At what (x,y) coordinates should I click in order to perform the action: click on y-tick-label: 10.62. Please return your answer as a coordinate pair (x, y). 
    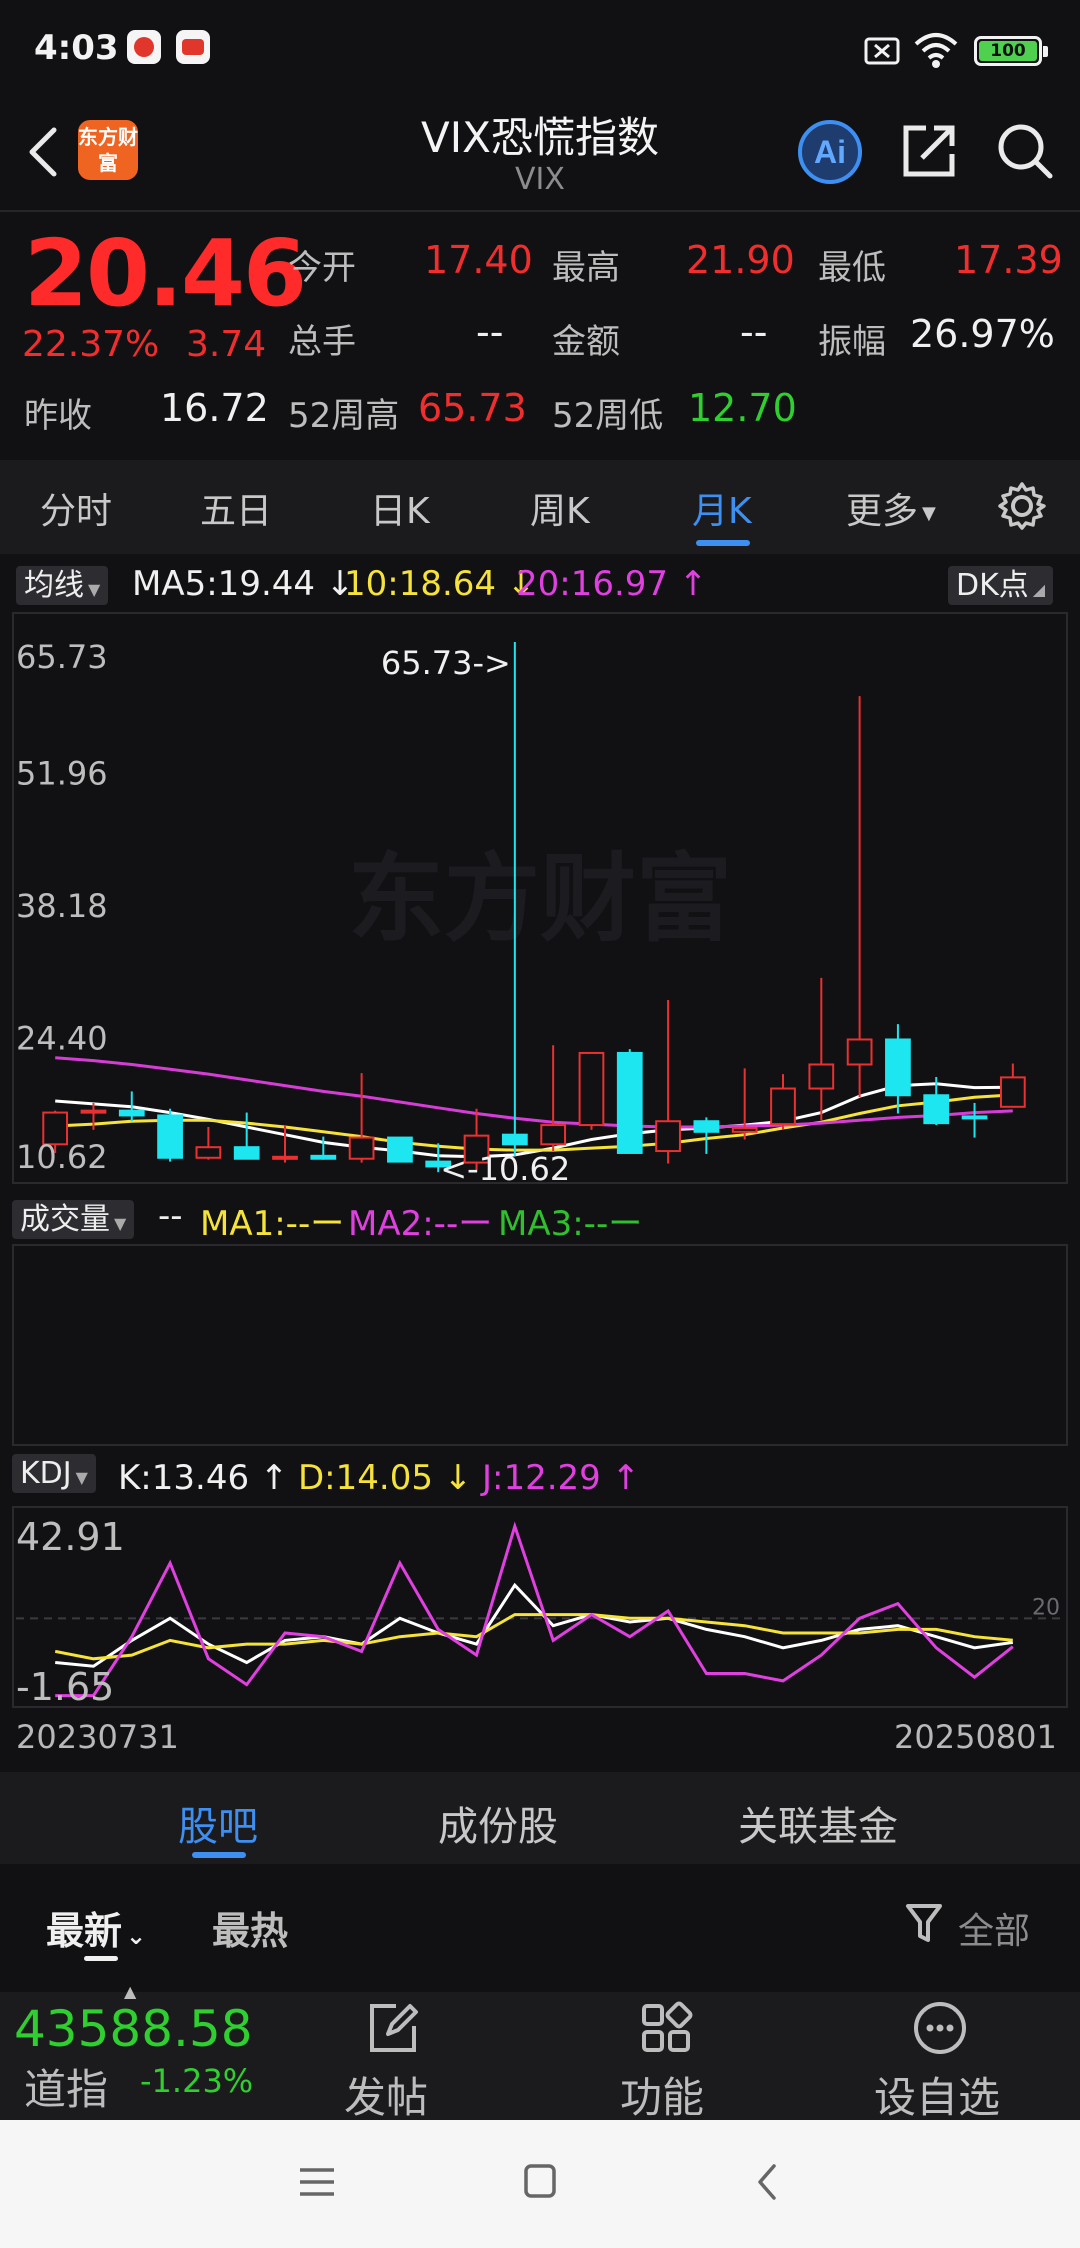
    Looking at the image, I should click on (62, 1157).